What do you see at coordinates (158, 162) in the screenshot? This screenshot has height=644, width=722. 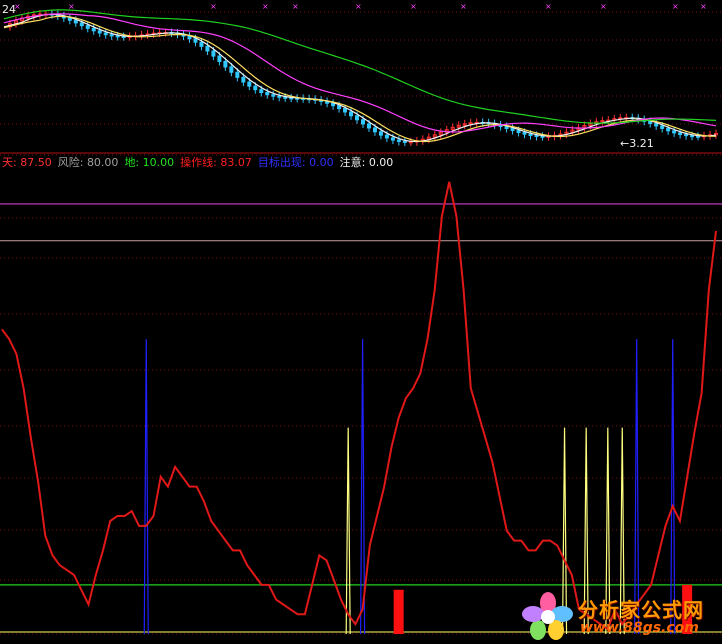 I see `legend-ground-value: 10.00` at bounding box center [158, 162].